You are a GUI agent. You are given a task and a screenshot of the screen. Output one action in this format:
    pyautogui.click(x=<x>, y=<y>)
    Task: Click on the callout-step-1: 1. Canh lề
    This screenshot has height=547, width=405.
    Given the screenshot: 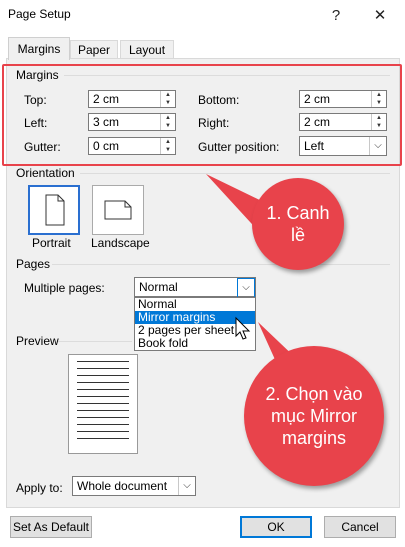 What is the action you would take?
    pyautogui.click(x=298, y=224)
    